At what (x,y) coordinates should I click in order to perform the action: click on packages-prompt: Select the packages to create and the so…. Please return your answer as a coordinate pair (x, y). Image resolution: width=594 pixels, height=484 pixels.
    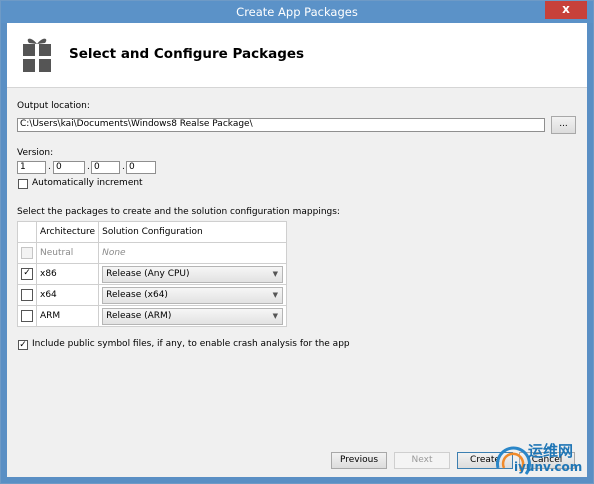
    Looking at the image, I should click on (178, 212).